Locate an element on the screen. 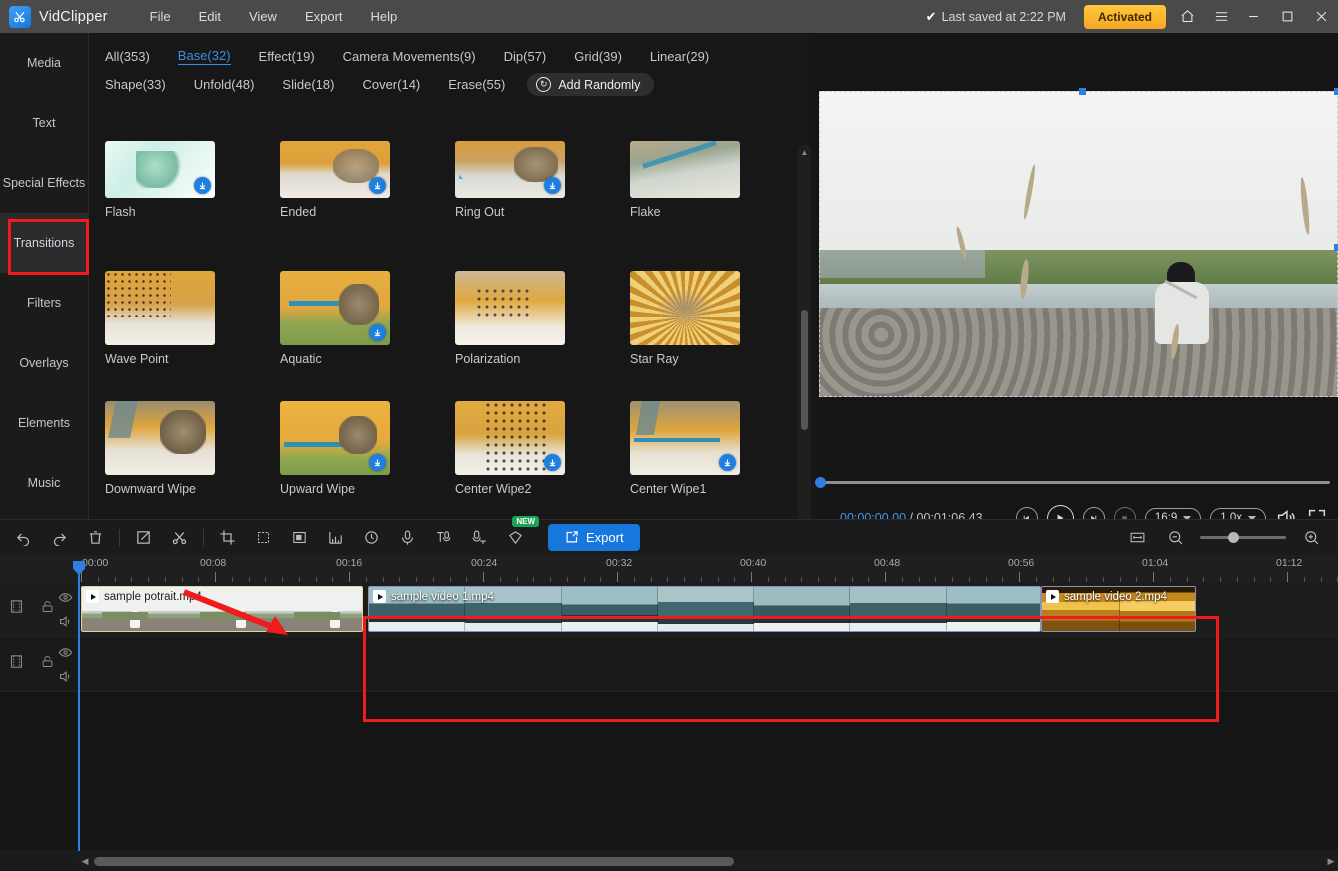 The image size is (1338, 871). transition-item: Flash is located at coordinates (192, 206).